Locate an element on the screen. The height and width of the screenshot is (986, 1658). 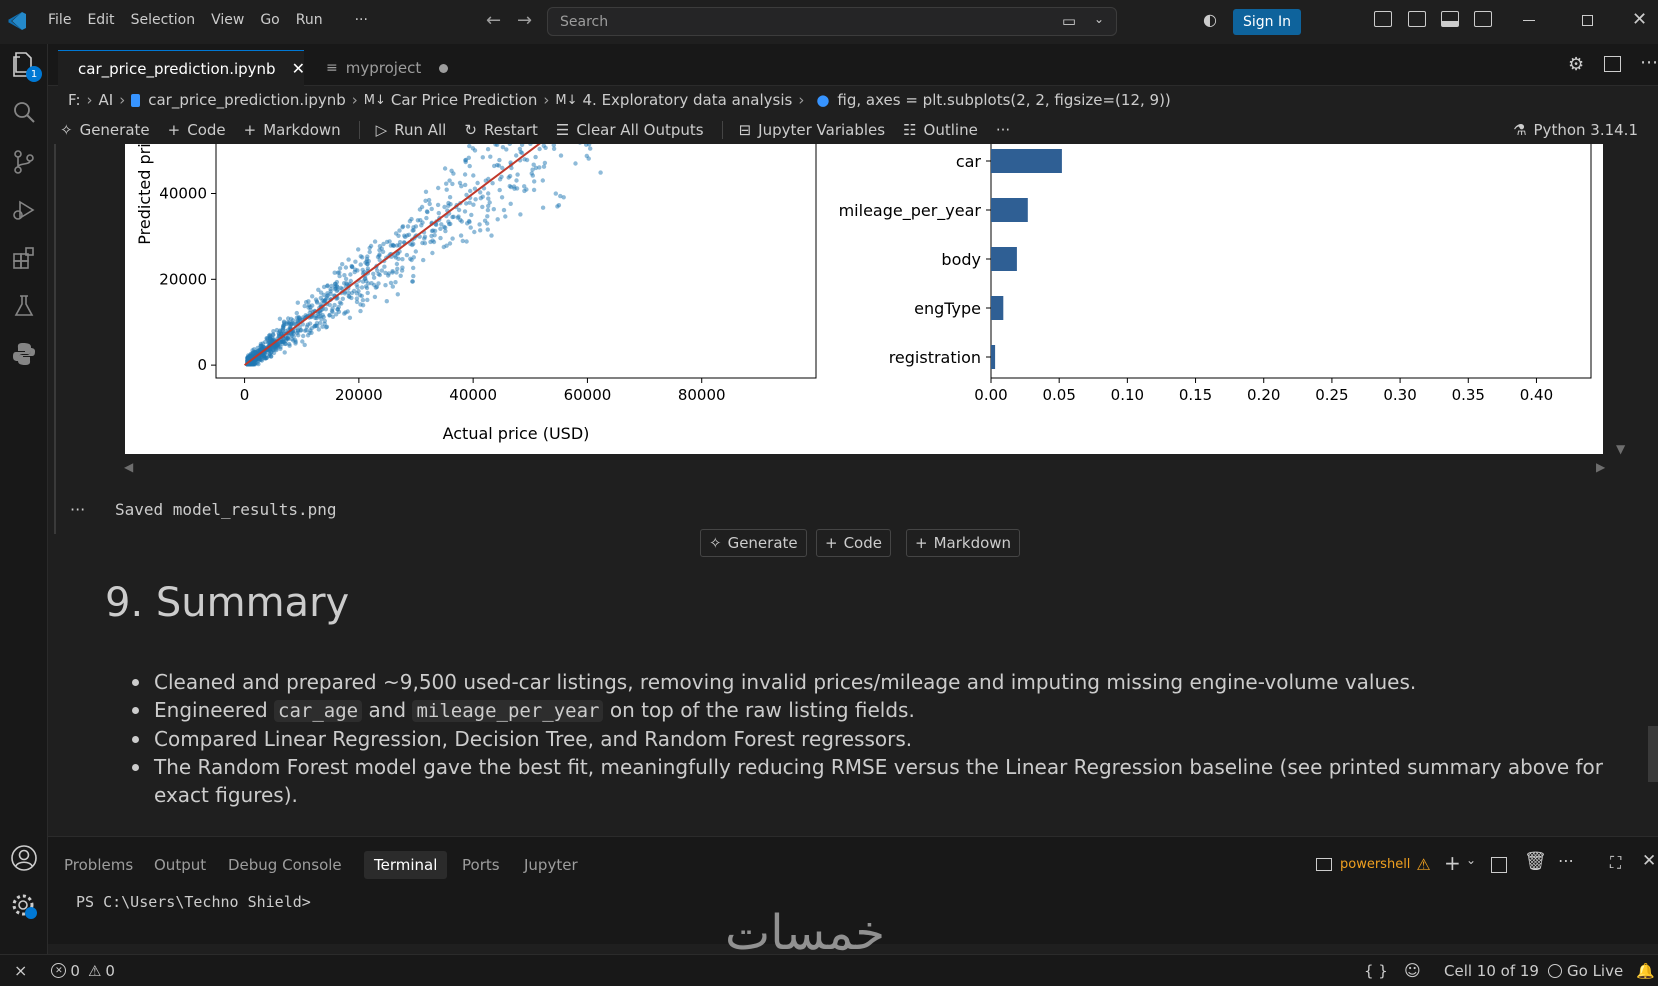
split-editor-icon is located at coordinates (1612, 64).